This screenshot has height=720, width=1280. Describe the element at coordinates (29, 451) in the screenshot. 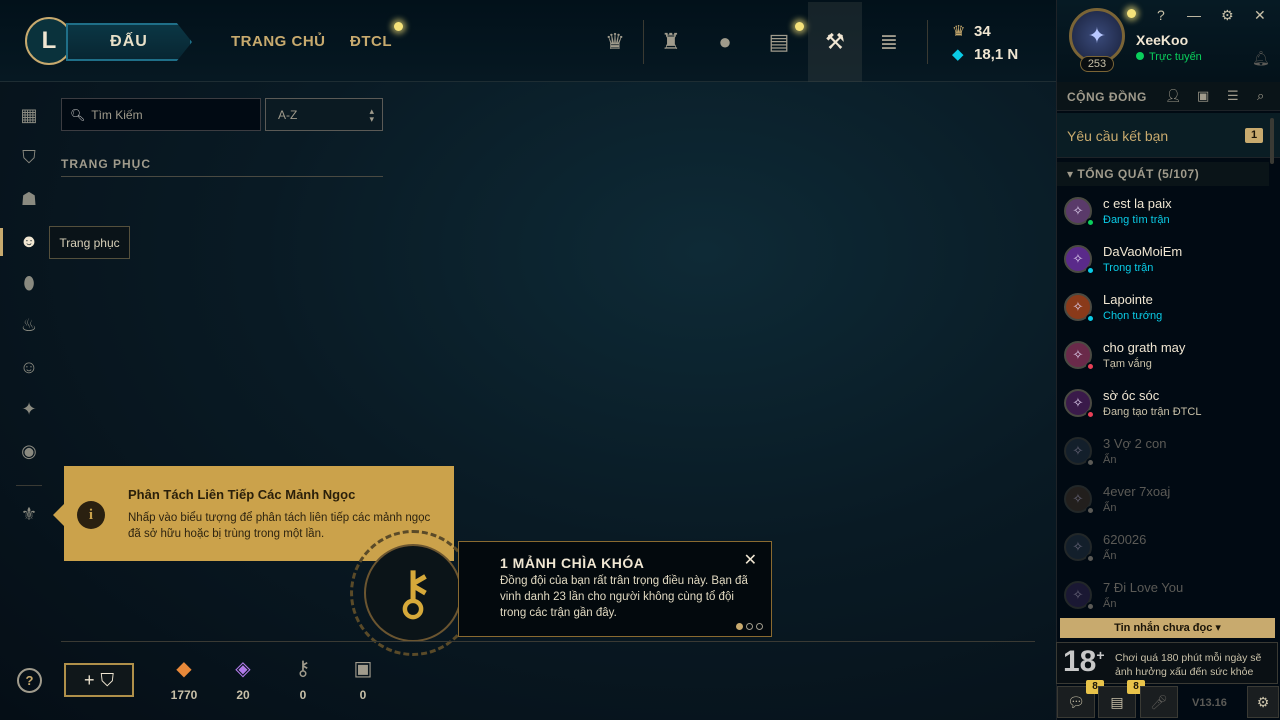

I see `icons-icon: ◉` at that location.